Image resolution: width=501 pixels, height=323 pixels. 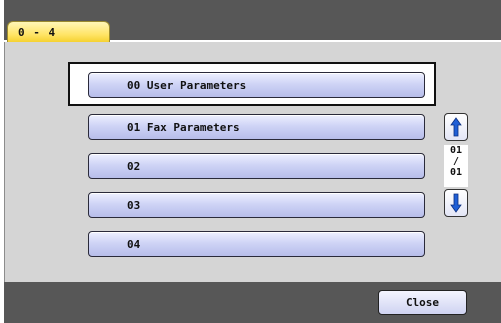 What do you see at coordinates (456, 172) in the screenshot?
I see `page-total: 01` at bounding box center [456, 172].